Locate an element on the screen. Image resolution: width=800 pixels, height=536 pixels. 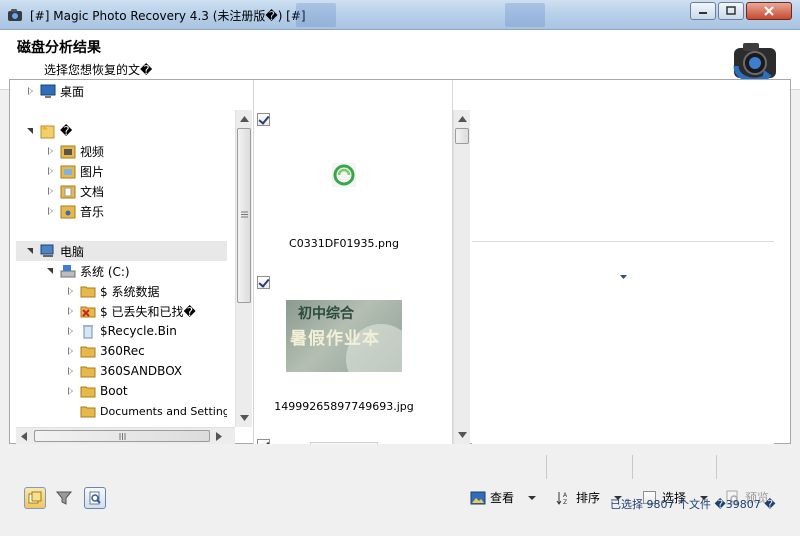
minimize-icon is located at coordinates (703, 13).